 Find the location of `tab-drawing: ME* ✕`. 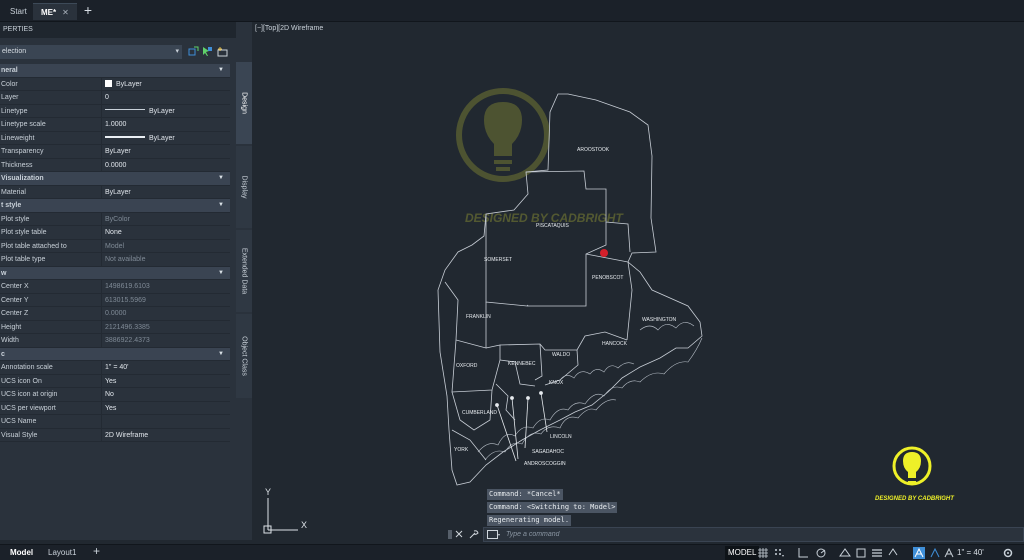

tab-drawing: ME* ✕ is located at coordinates (55, 11).